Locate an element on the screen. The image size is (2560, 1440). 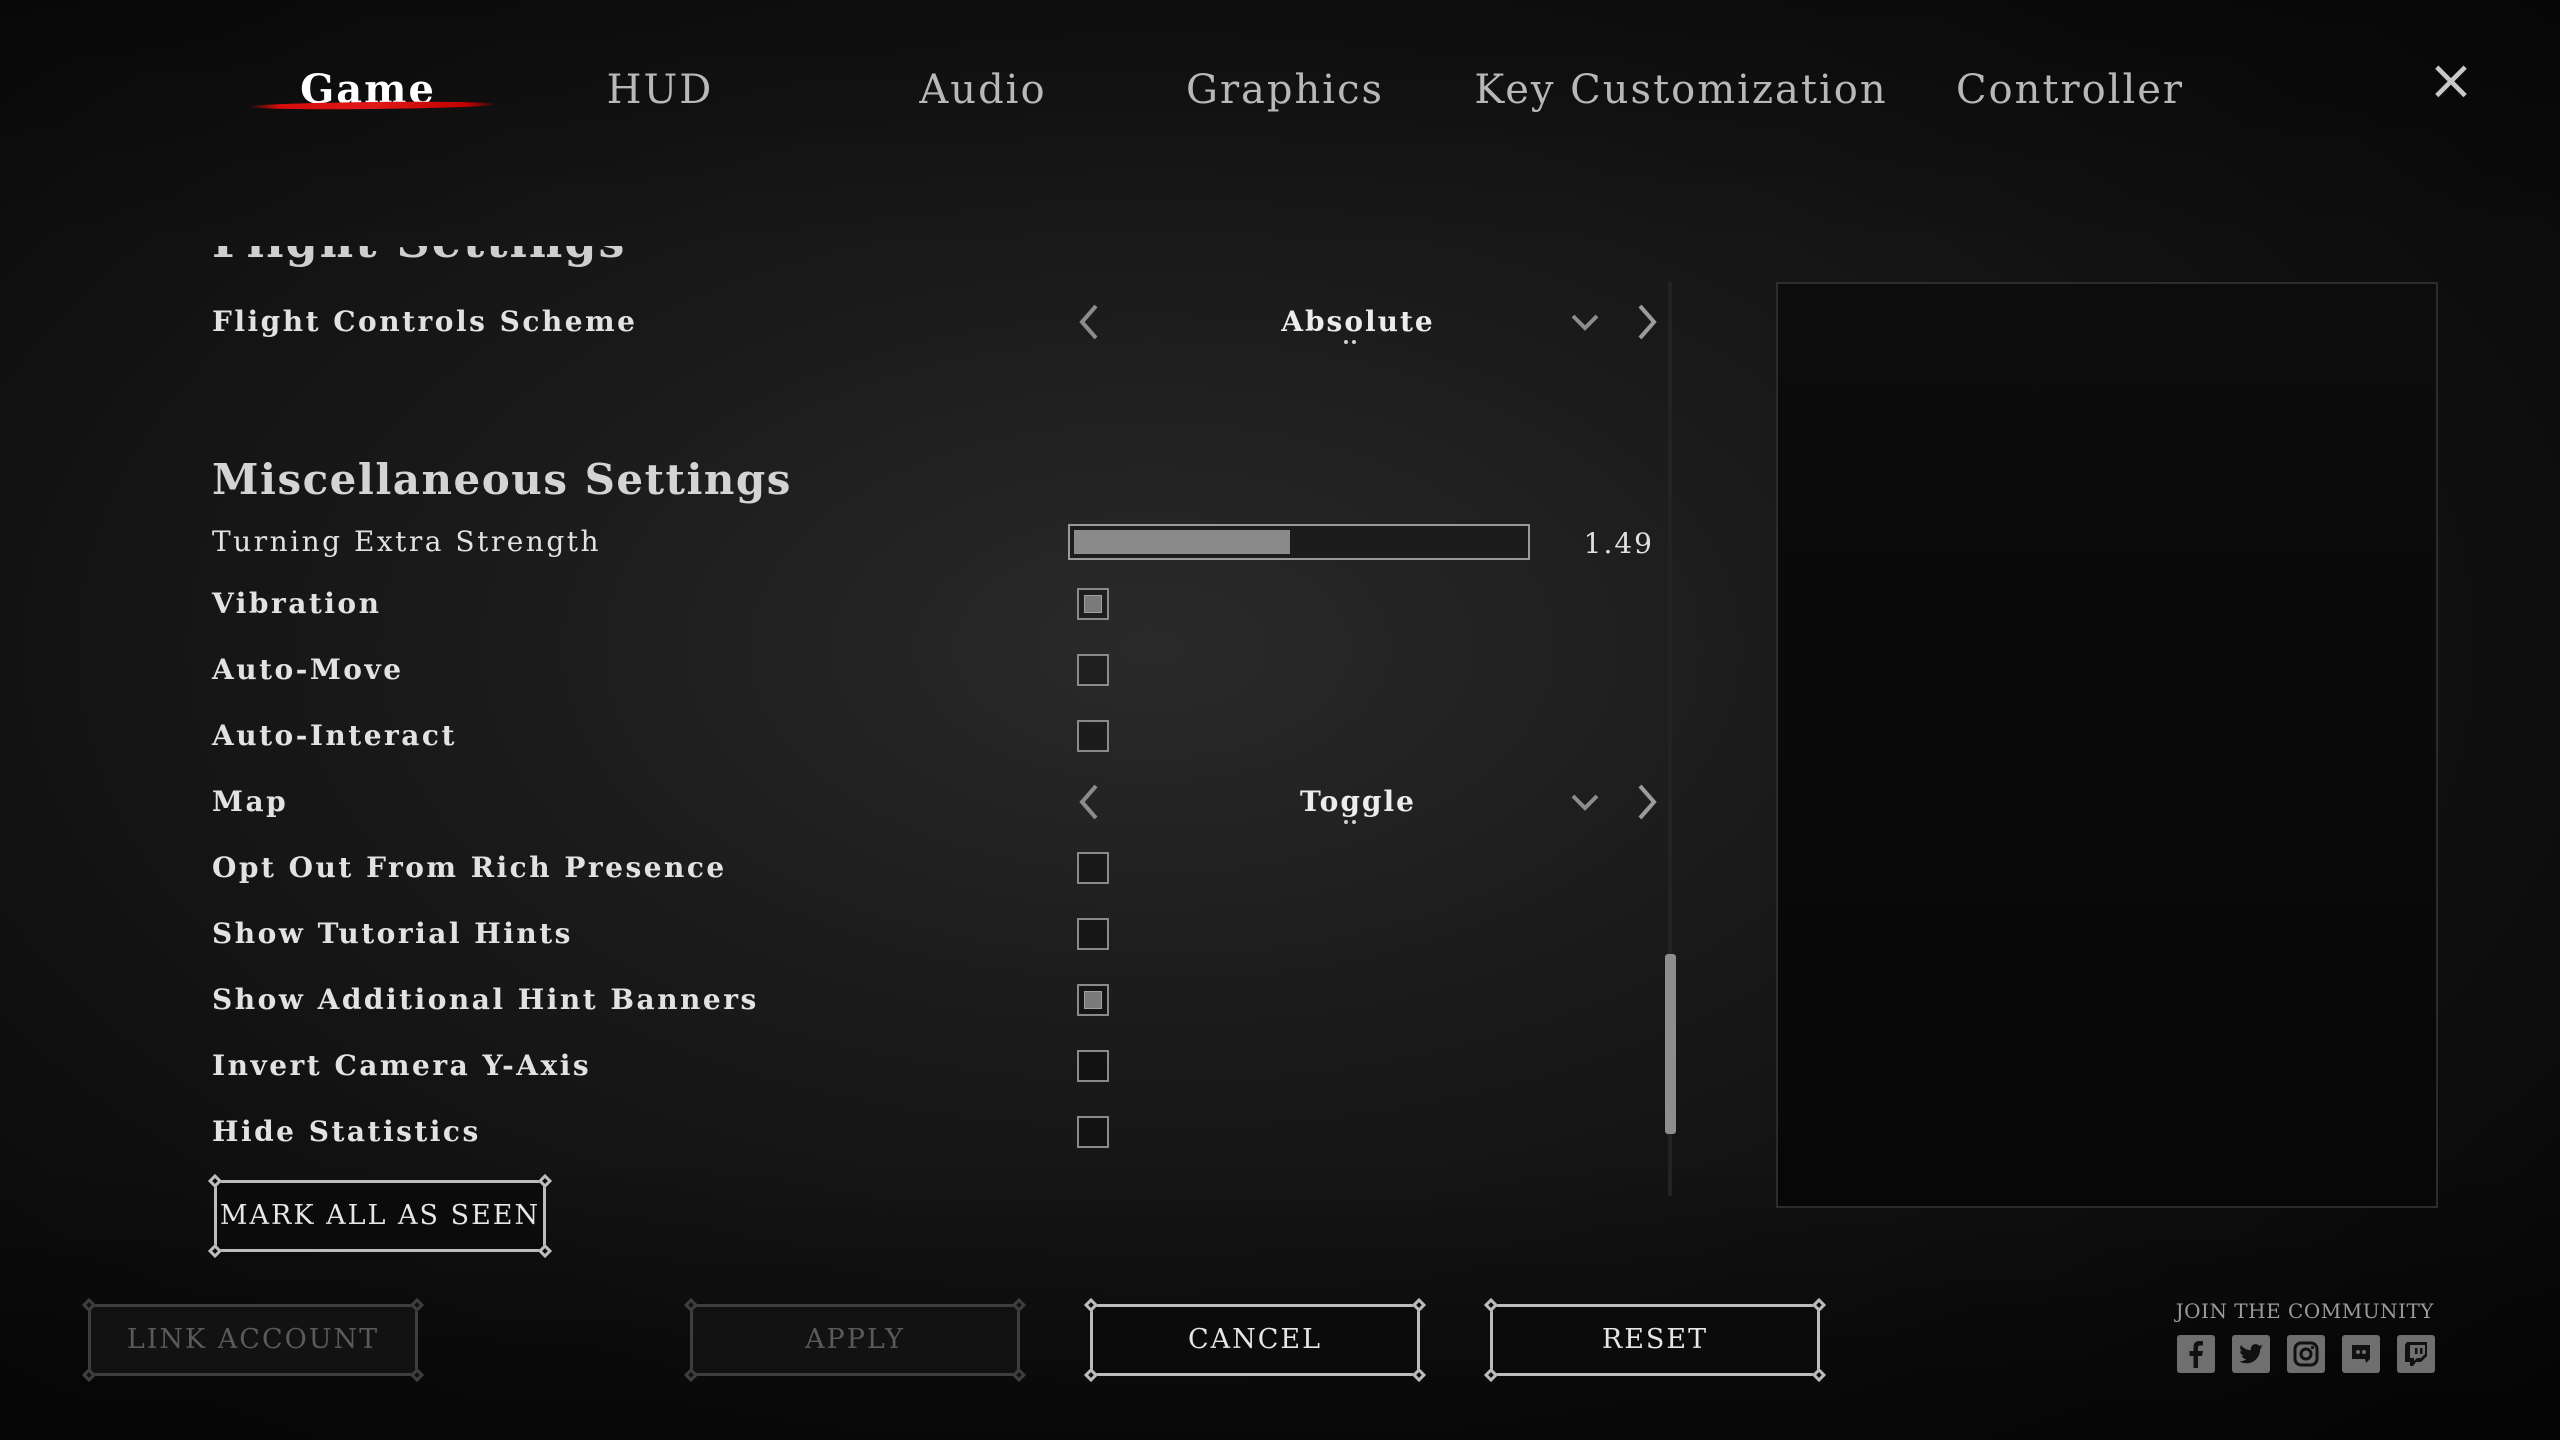
auto-interact-label: Auto-Interact is located at coordinates (334, 735).